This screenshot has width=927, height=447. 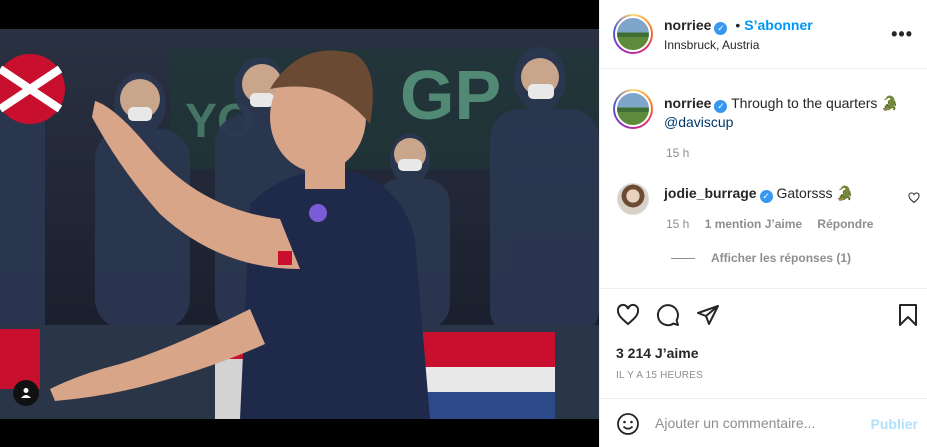 I want to click on heart-icon, so click(x=628, y=315).